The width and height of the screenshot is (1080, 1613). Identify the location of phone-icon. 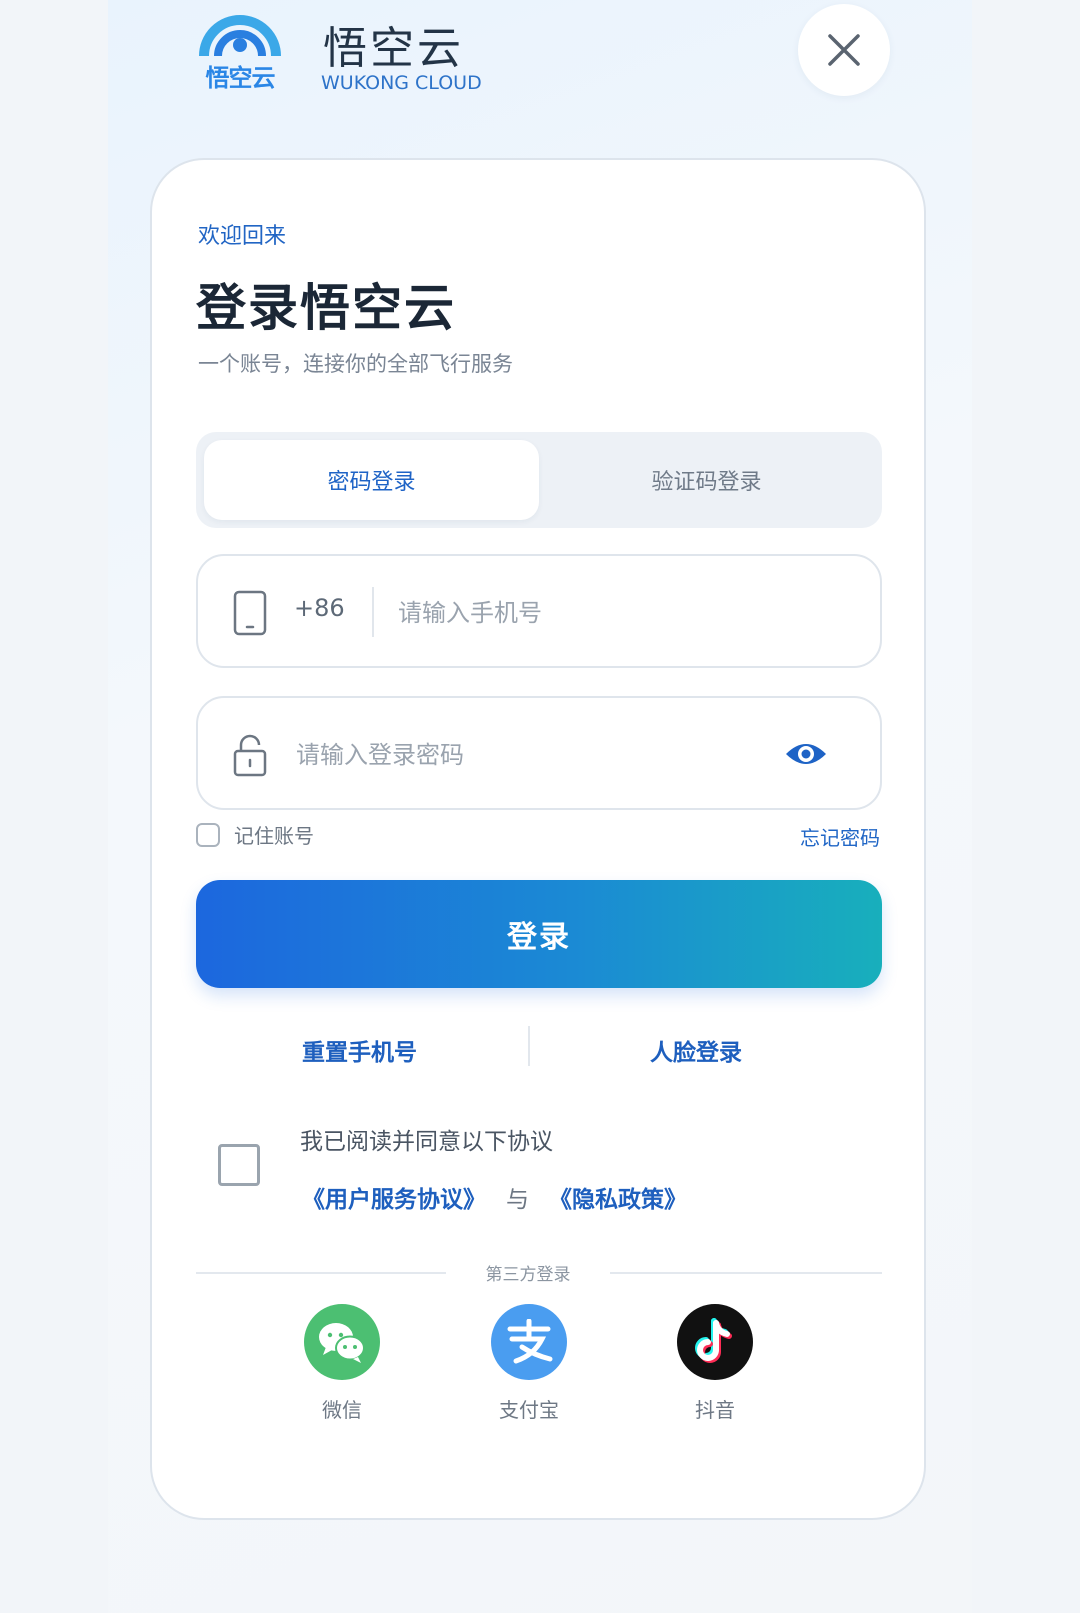
(250, 613).